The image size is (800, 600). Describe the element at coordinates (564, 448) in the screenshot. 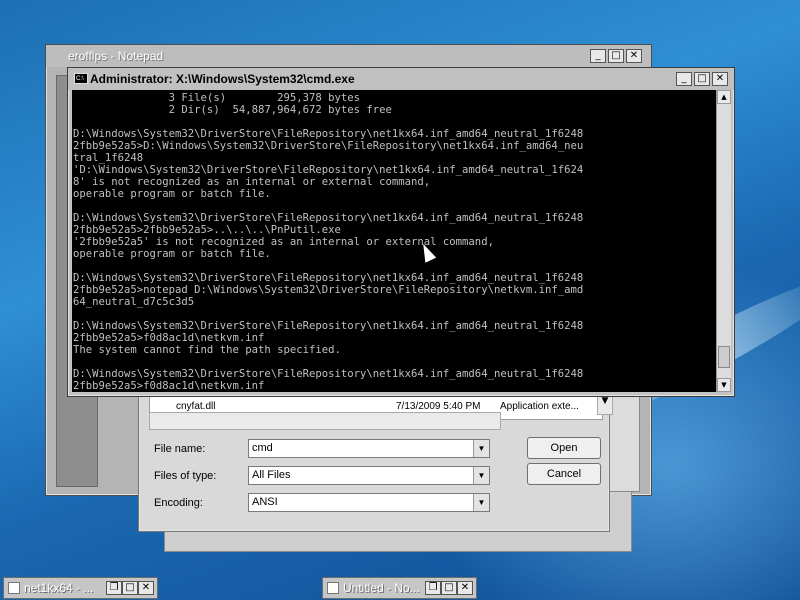

I see `open-button: Open` at that location.